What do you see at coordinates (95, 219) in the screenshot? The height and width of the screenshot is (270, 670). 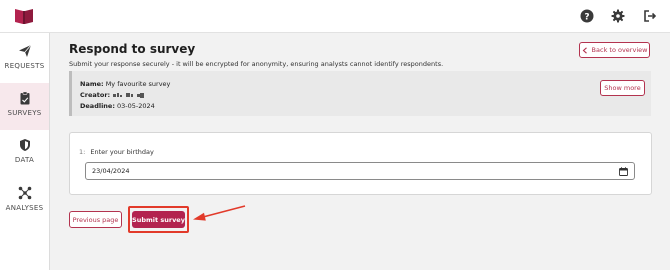 I see `previous-page-button: Previous page` at bounding box center [95, 219].